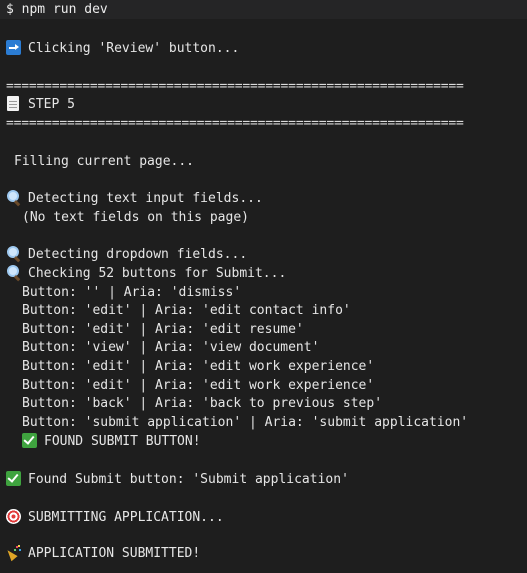 This screenshot has width=527, height=573. I want to click on party-popper-icon, so click(13, 552).